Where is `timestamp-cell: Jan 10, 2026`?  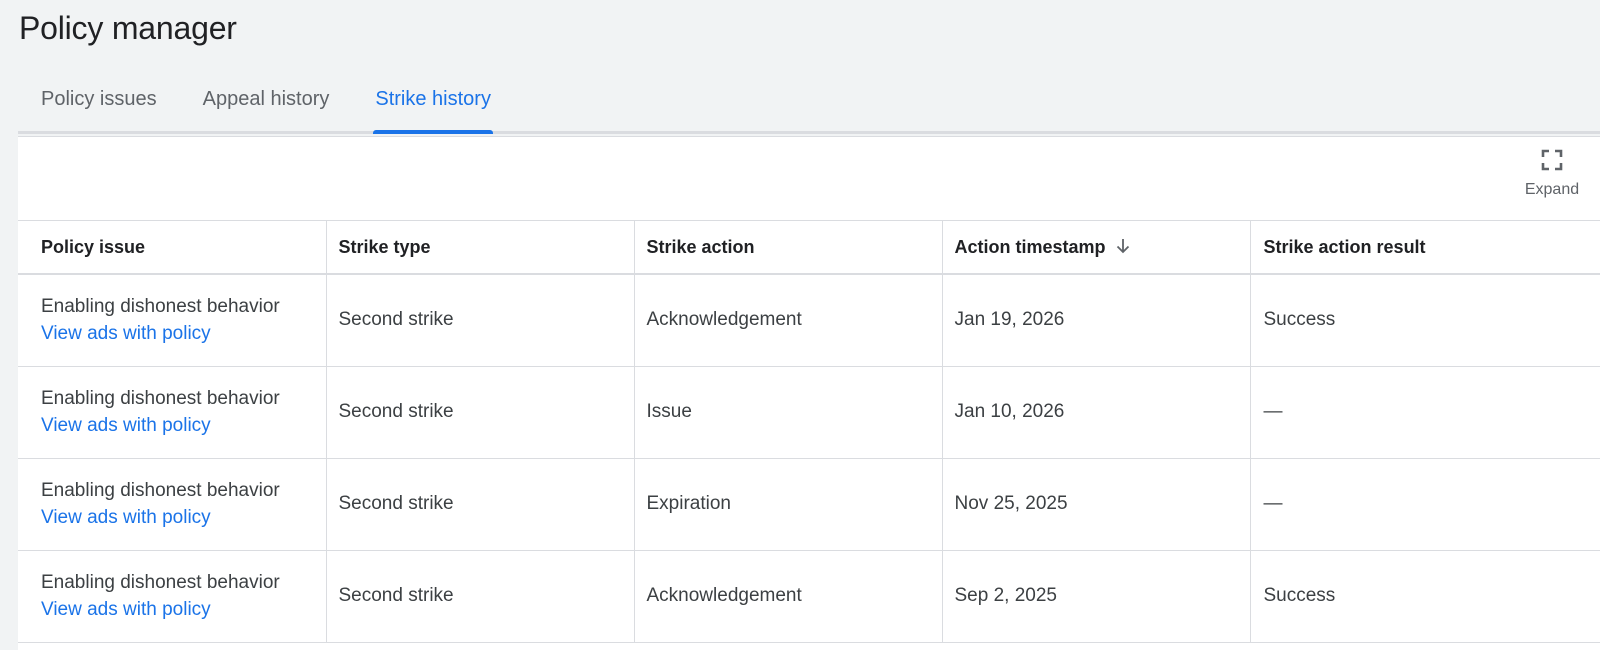
timestamp-cell: Jan 10, 2026 is located at coordinates (1096, 412).